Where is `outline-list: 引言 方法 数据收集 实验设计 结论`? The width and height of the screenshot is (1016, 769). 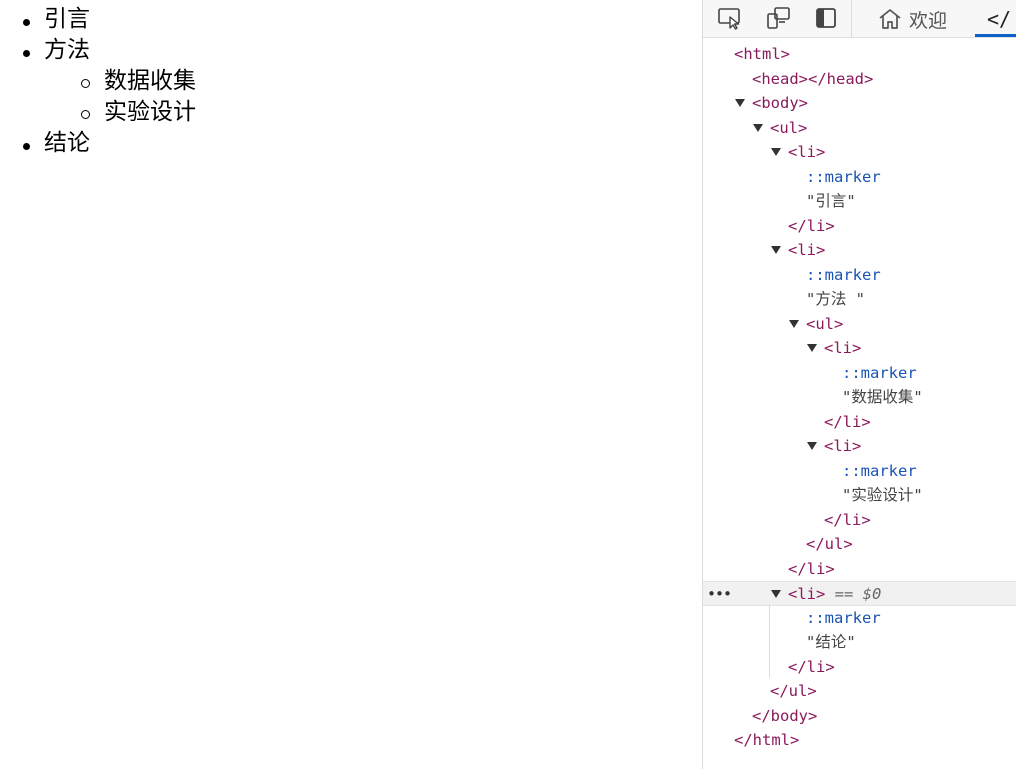 outline-list: 引言 方法 数据收集 实验设计 结论 is located at coordinates (98, 81).